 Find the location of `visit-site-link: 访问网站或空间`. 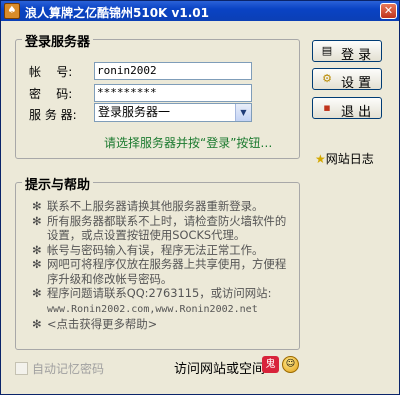

visit-site-link: 访问网站或空间 is located at coordinates (219, 367).